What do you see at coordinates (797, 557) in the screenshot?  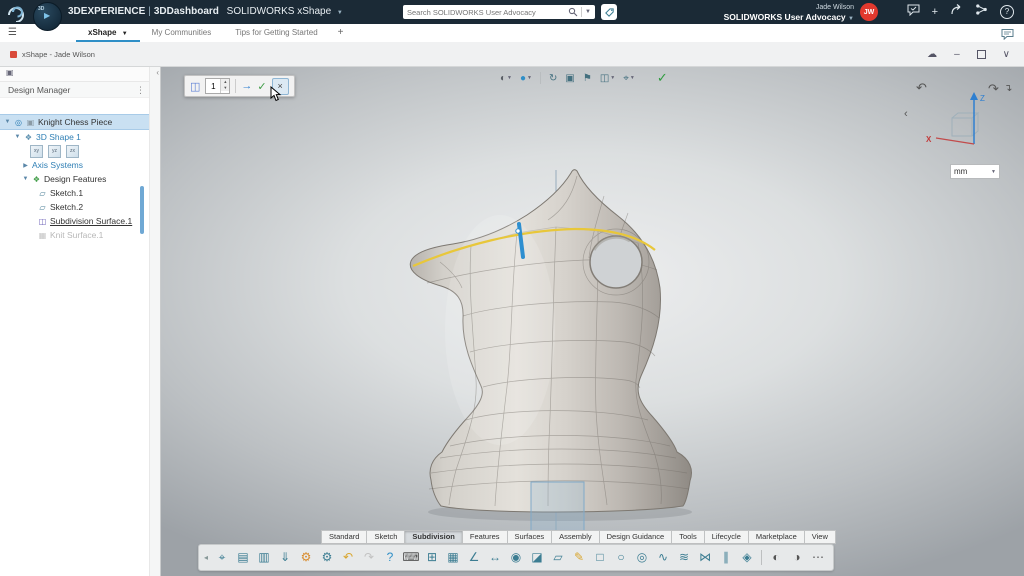 I see `ambient-occlusion-icon: ◑` at bounding box center [797, 557].